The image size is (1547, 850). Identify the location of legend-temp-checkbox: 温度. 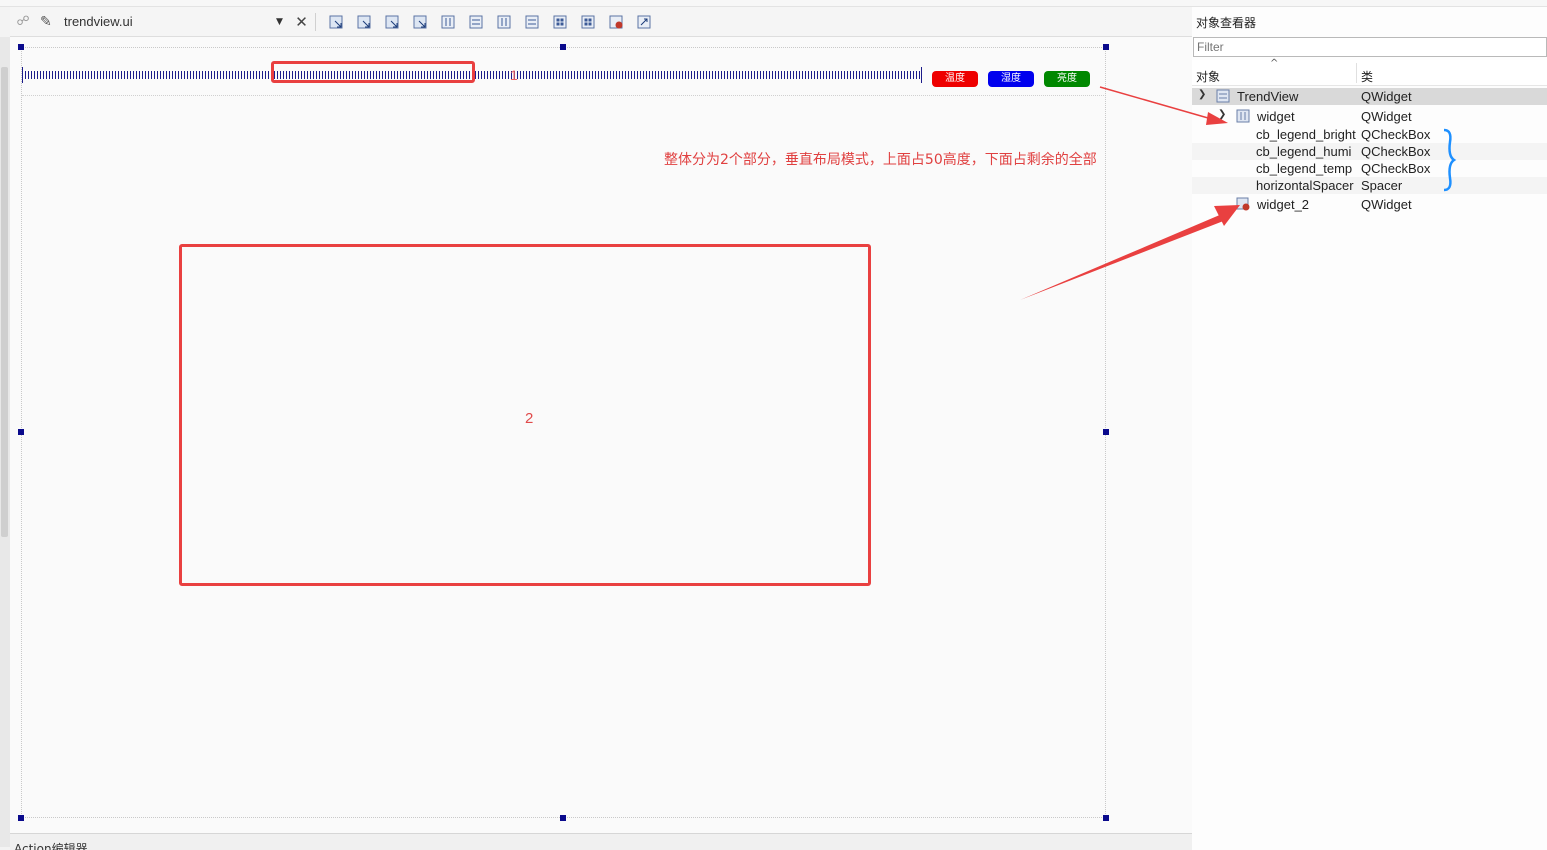
(955, 79).